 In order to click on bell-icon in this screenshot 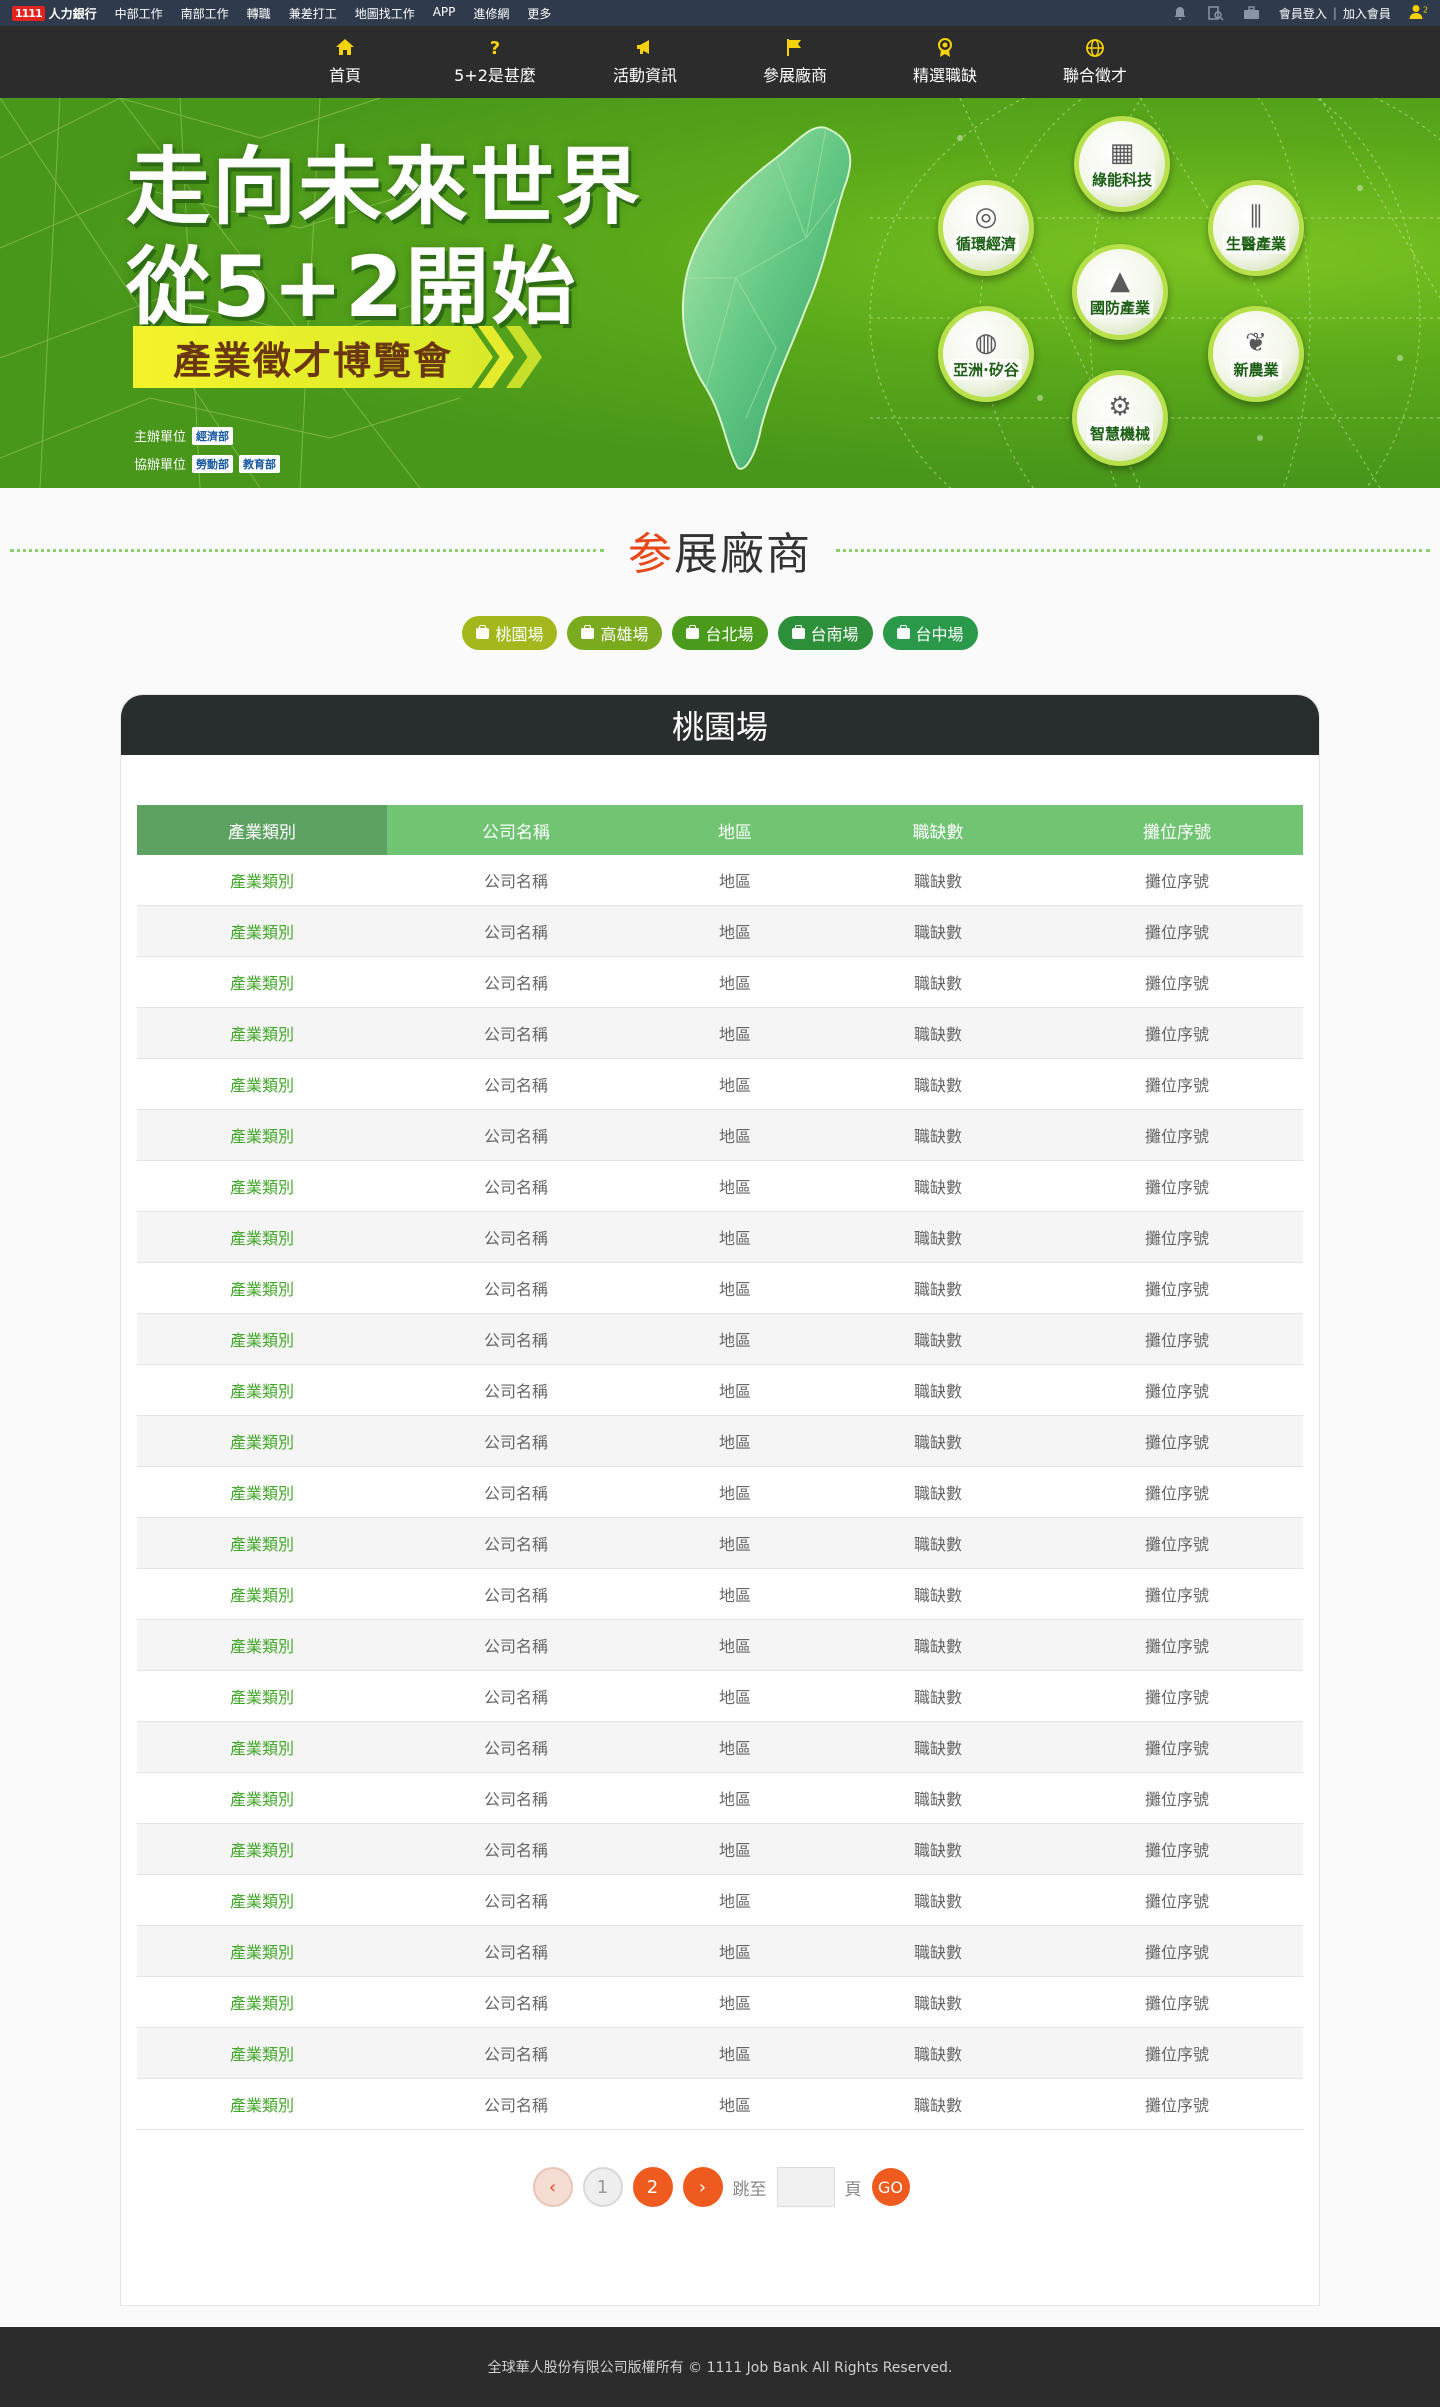, I will do `click(1180, 13)`.